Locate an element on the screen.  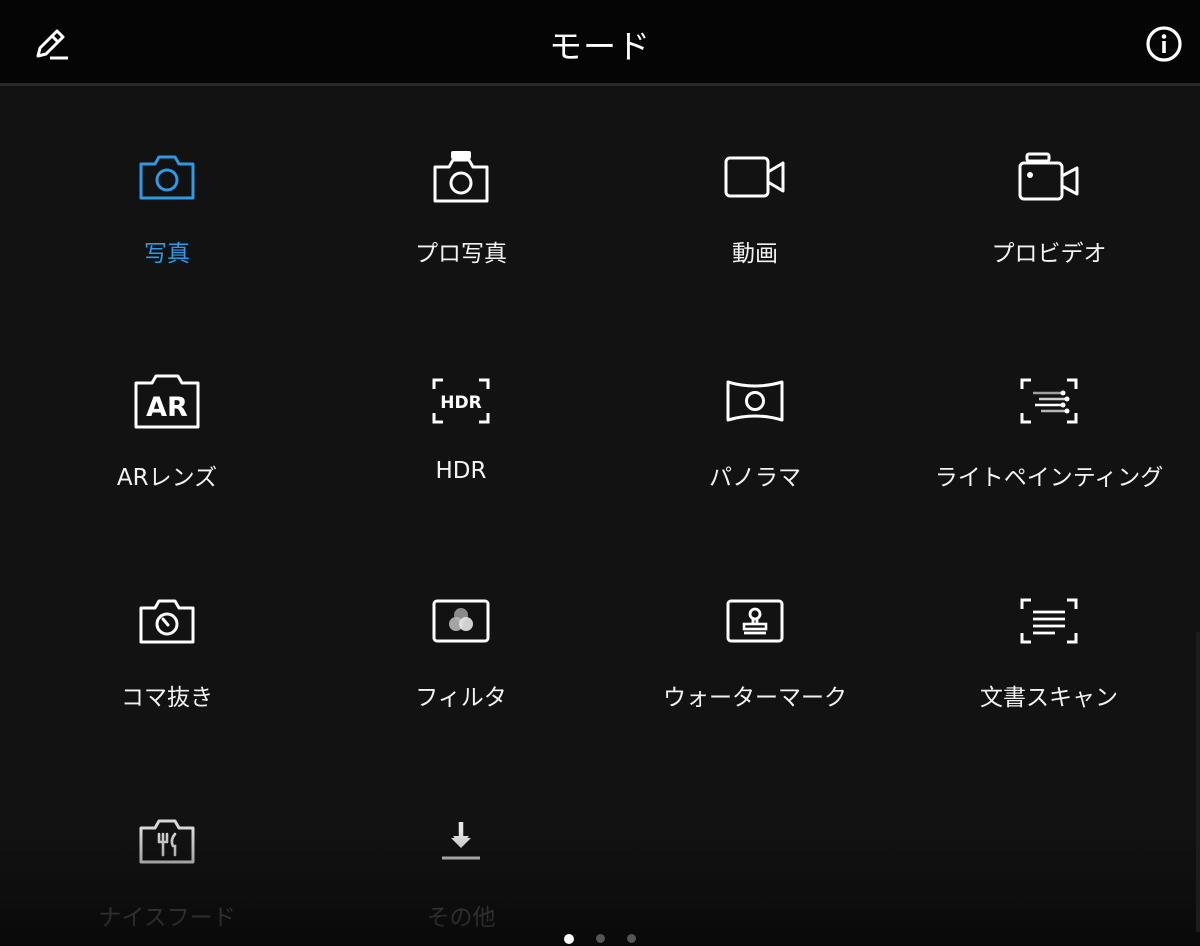
pro-video-icon is located at coordinates (1048, 176).